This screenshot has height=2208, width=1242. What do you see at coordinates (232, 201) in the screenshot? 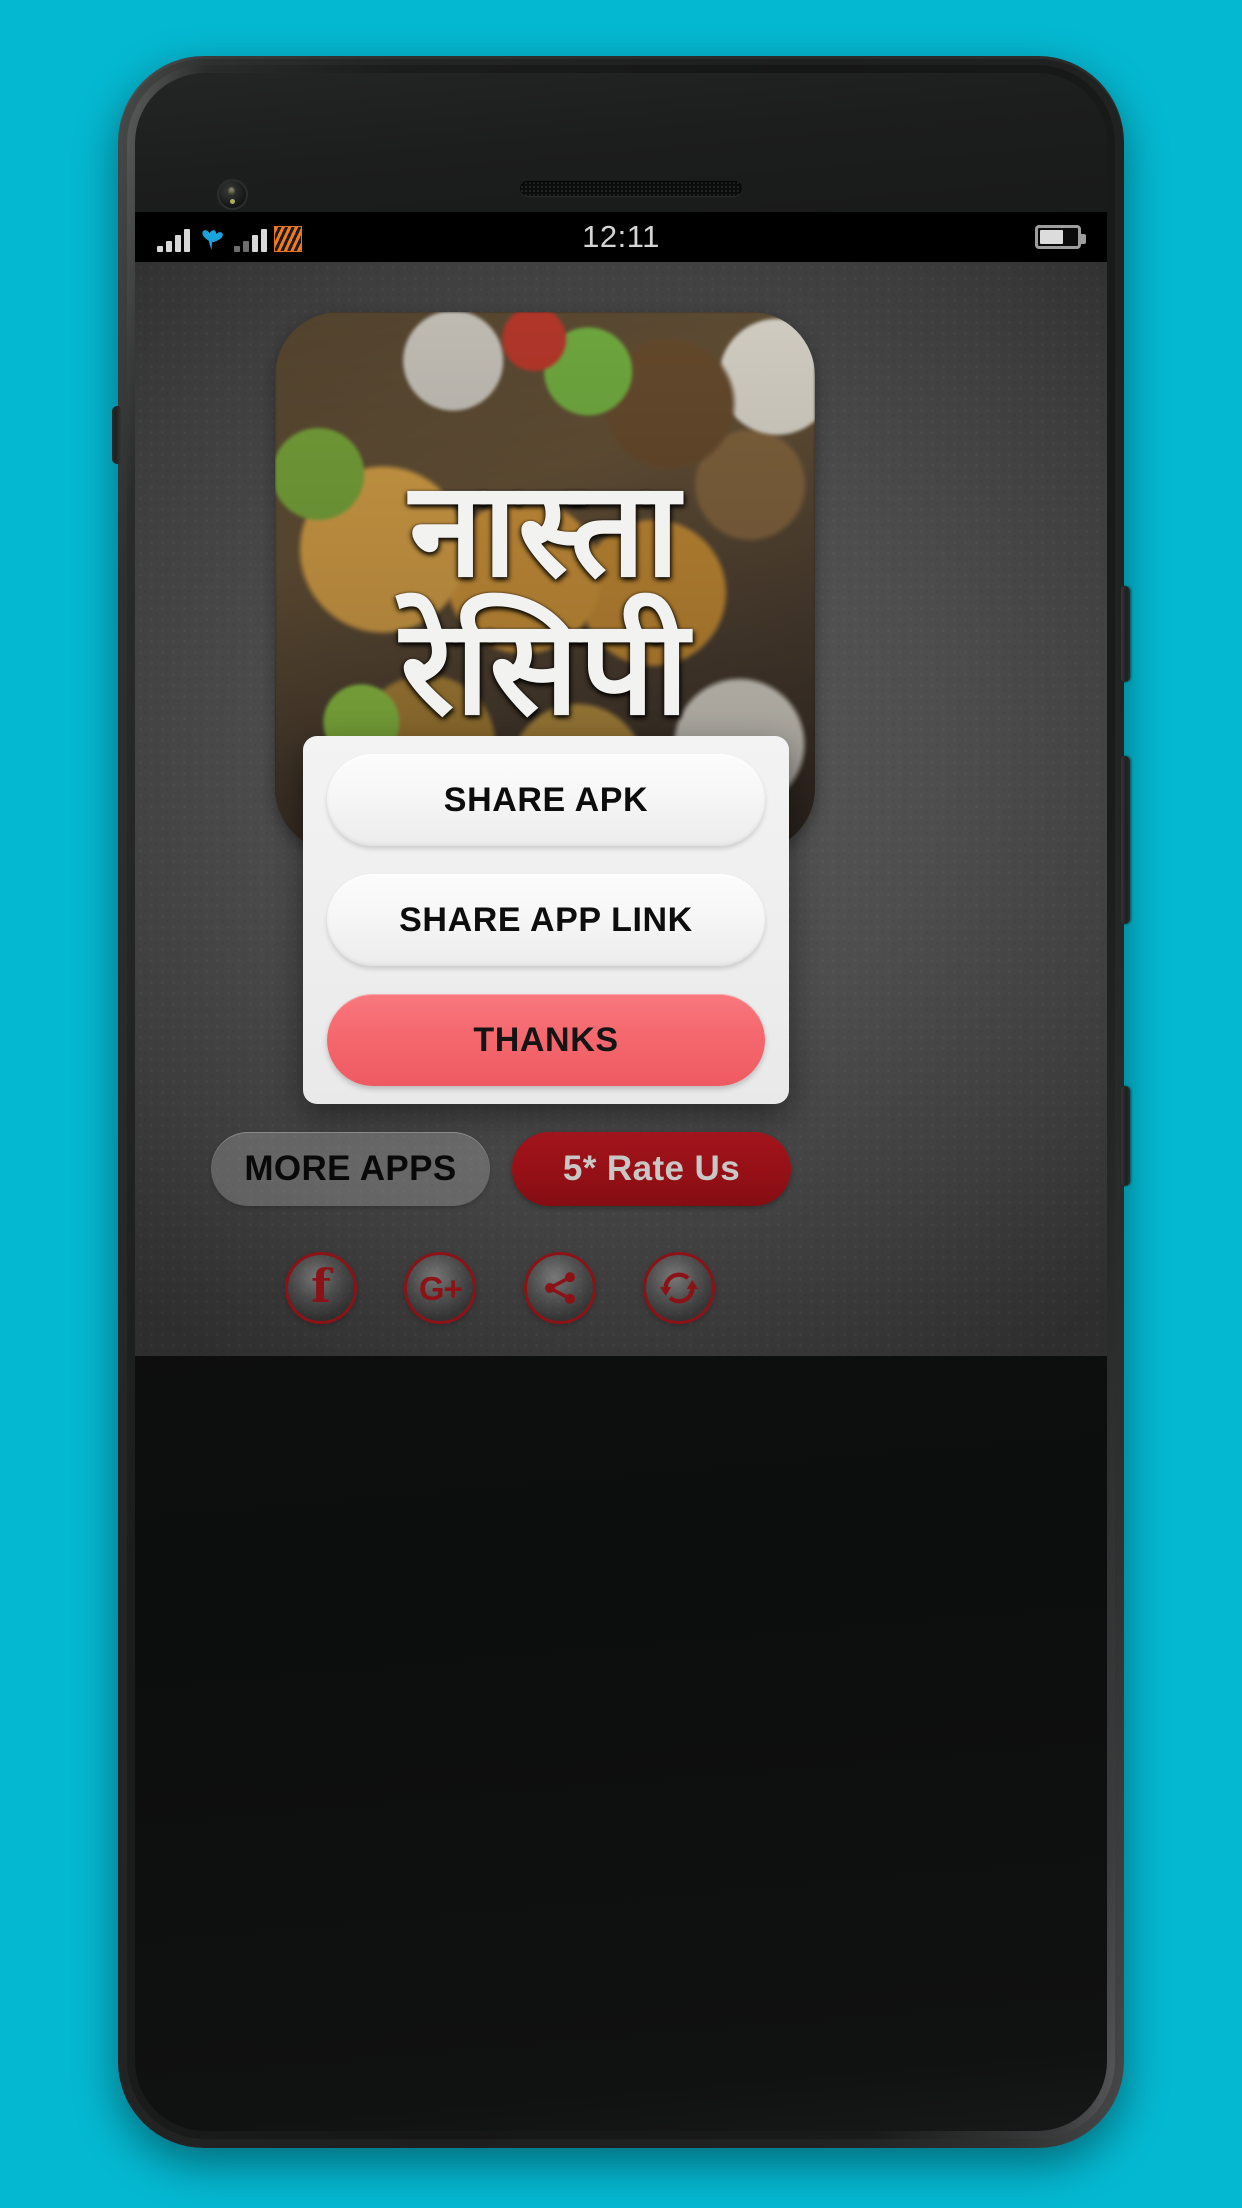
I see `camera-indicator-dot` at bounding box center [232, 201].